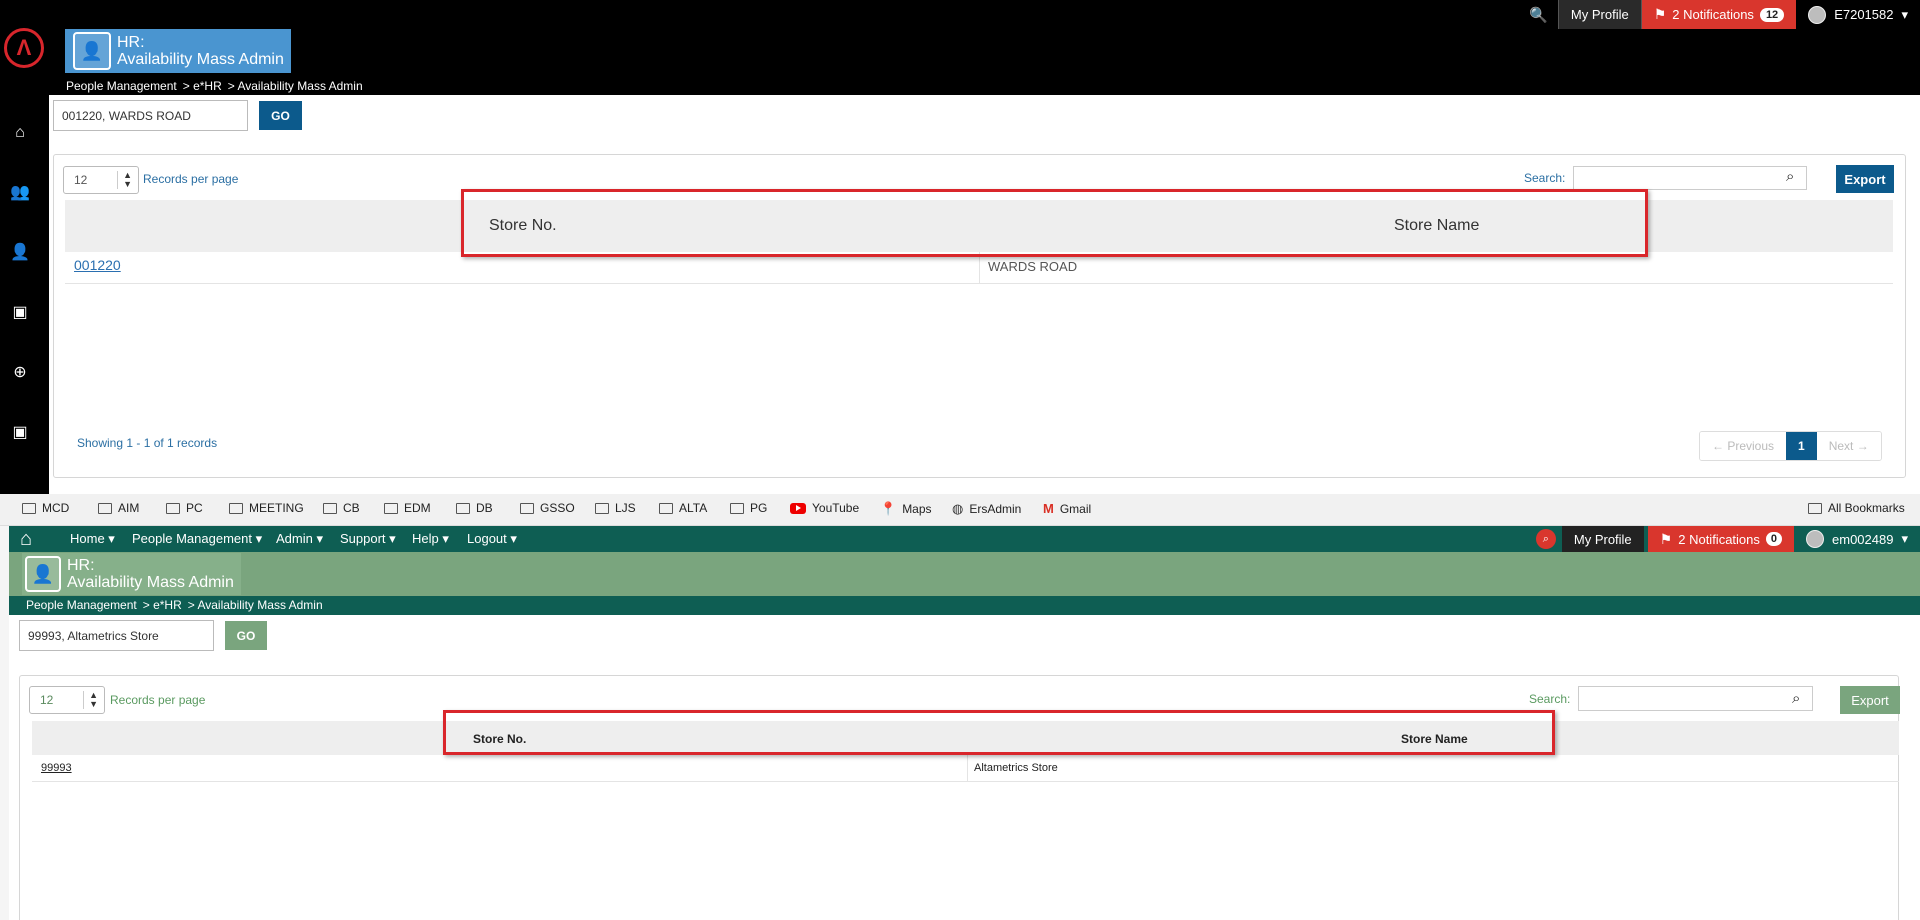  I want to click on bookmark-label: DB, so click(484, 508).